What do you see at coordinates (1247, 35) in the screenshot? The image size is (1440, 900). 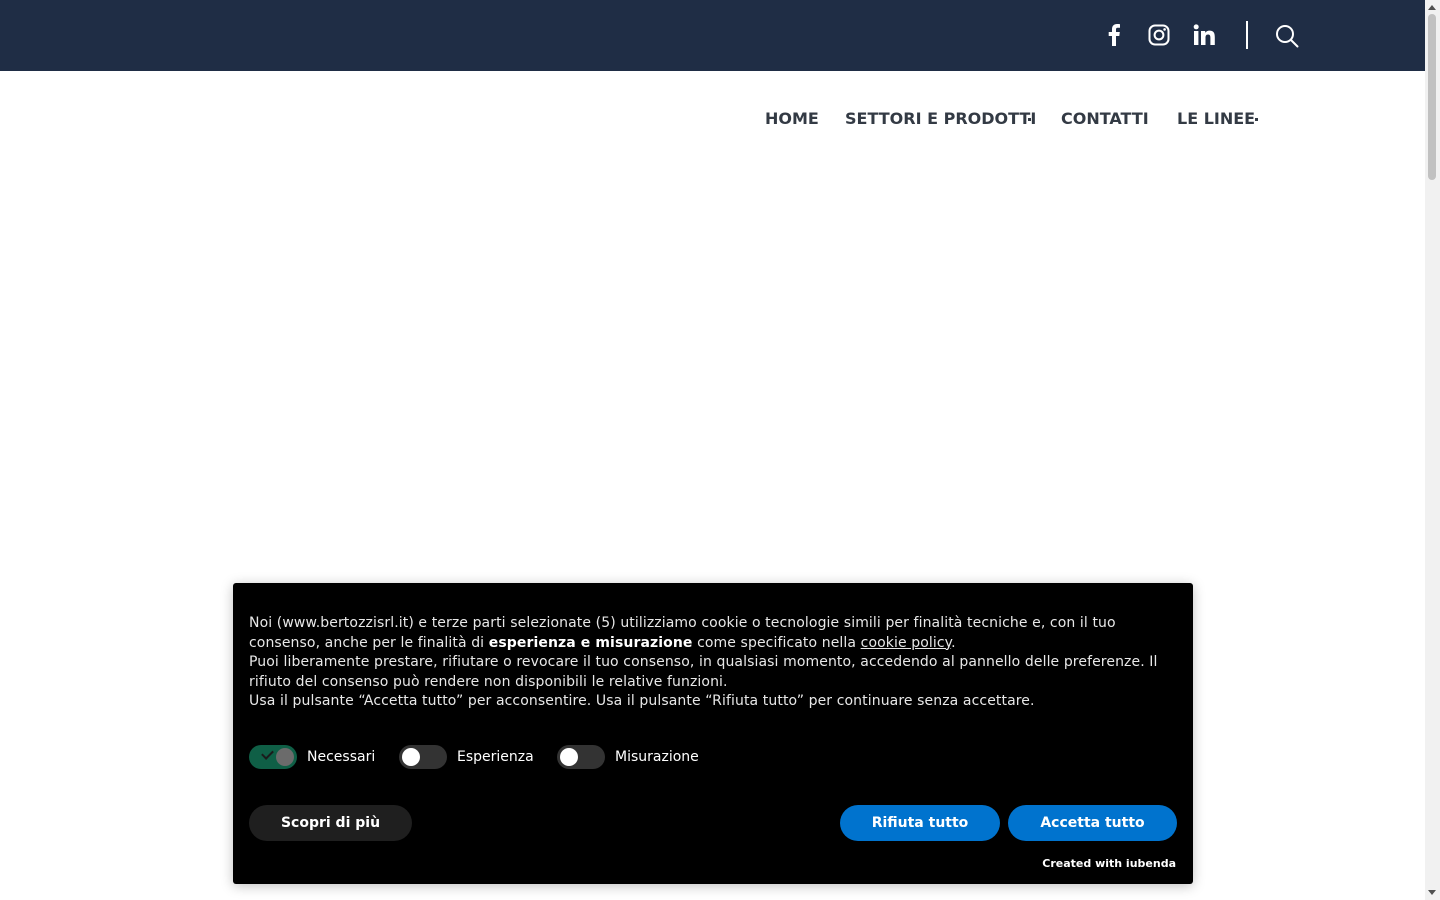 I see `topbar-divider` at bounding box center [1247, 35].